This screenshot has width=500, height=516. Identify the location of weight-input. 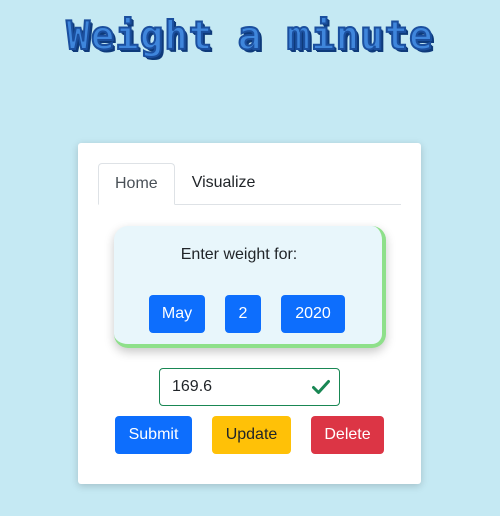
(235, 387).